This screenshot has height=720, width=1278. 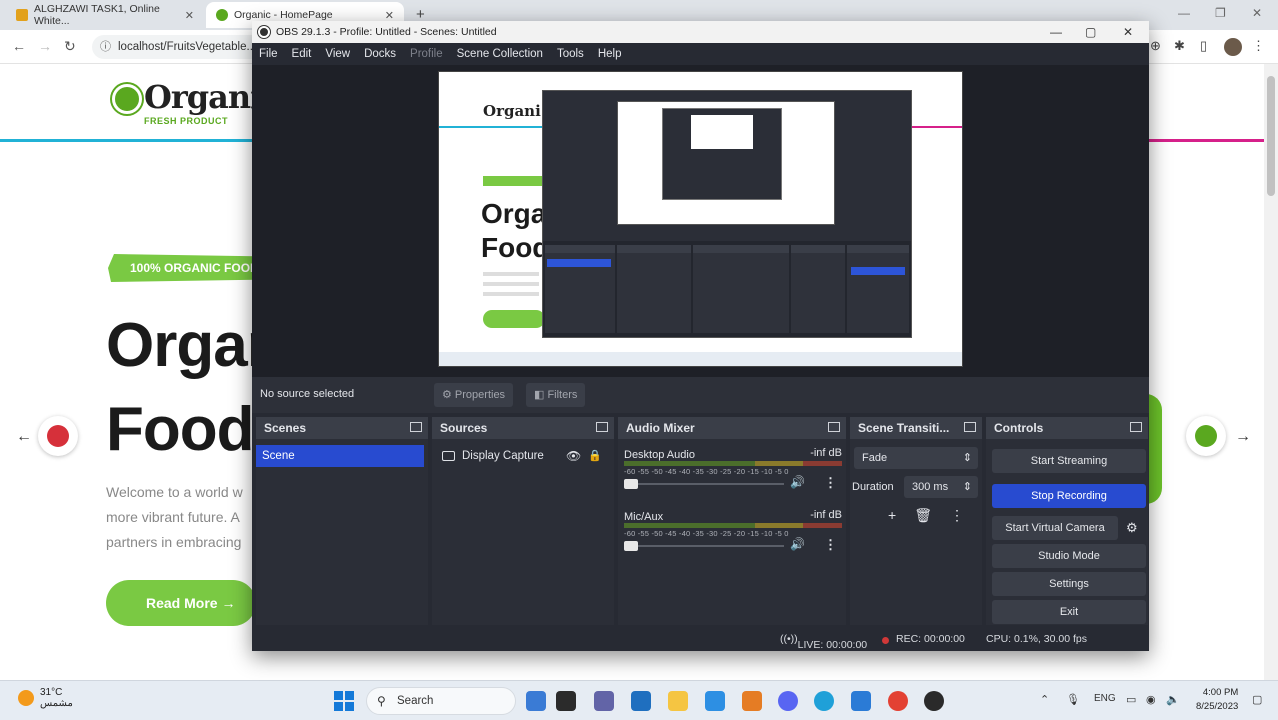 What do you see at coordinates (1220, 13) in the screenshot?
I see `maximize-icon: ❐` at bounding box center [1220, 13].